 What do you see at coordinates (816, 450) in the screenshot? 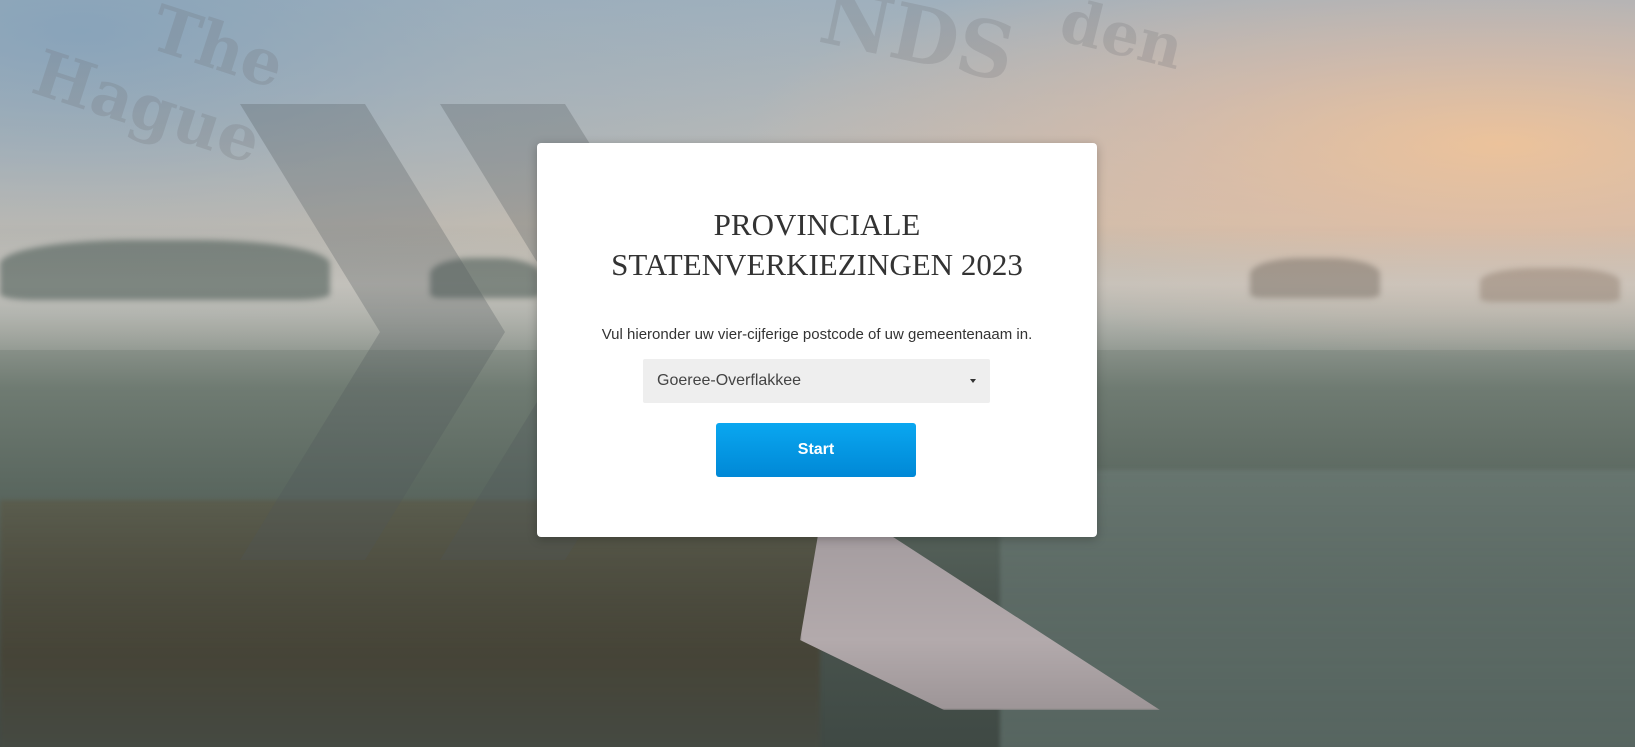
I see `start-button: Start` at bounding box center [816, 450].